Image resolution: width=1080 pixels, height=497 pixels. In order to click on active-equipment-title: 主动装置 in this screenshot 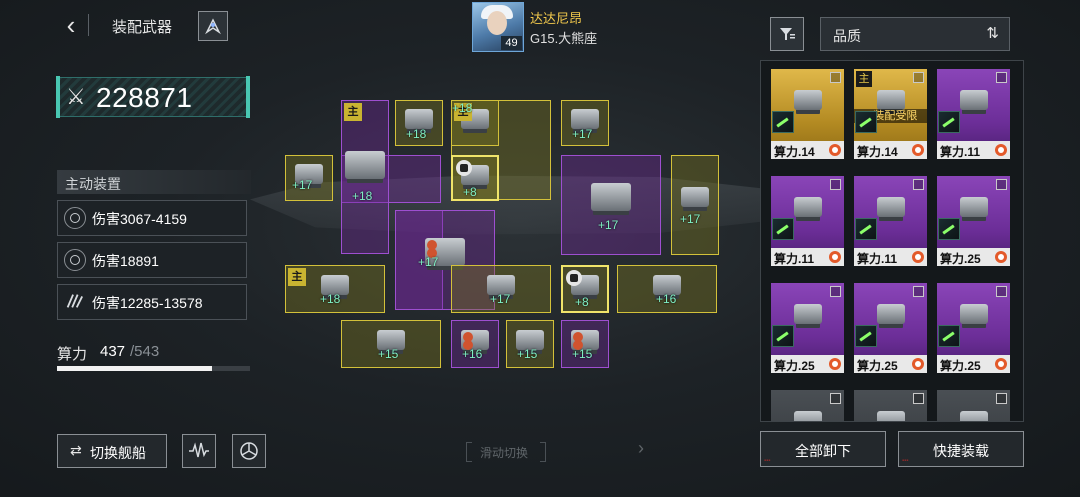, I will do `click(93, 184)`.